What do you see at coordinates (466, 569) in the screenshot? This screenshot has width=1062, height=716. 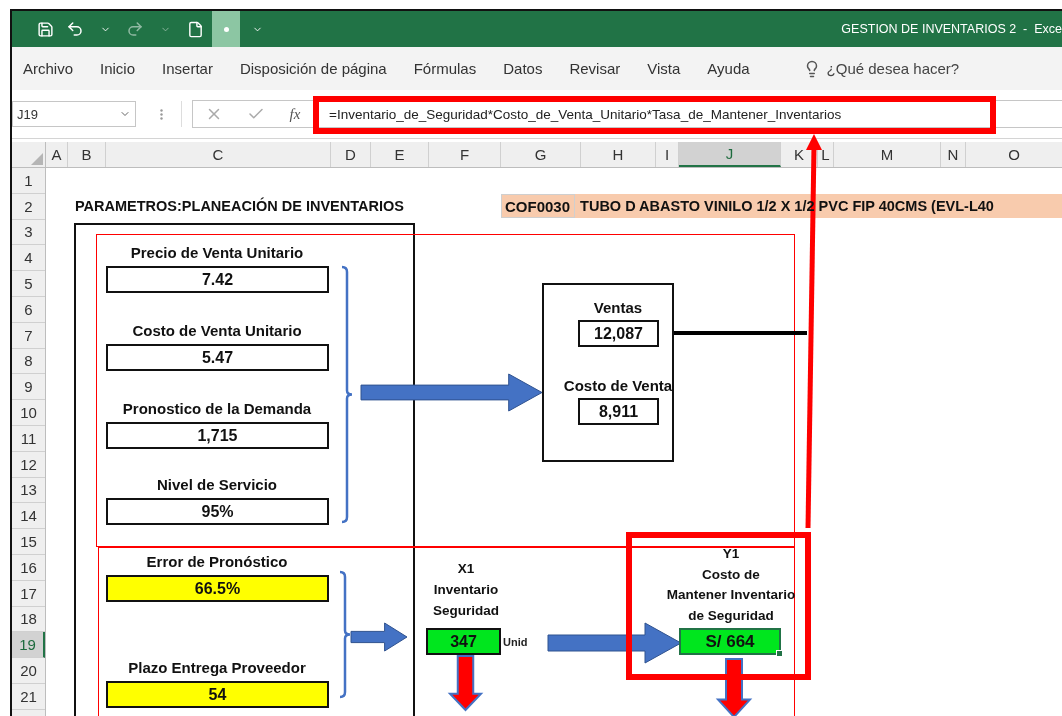 I see `heading-text: X1` at bounding box center [466, 569].